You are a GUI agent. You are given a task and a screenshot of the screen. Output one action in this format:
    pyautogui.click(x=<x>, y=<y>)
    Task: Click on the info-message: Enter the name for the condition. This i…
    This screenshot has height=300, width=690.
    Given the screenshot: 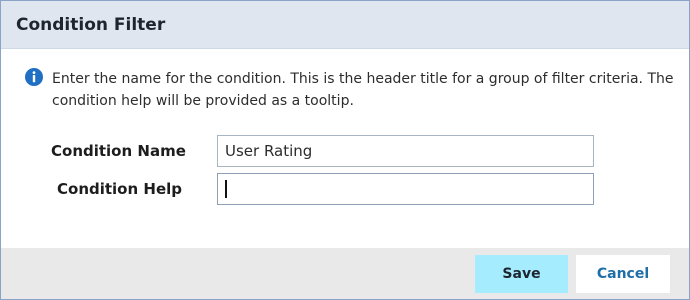 What is the action you would take?
    pyautogui.click(x=363, y=90)
    